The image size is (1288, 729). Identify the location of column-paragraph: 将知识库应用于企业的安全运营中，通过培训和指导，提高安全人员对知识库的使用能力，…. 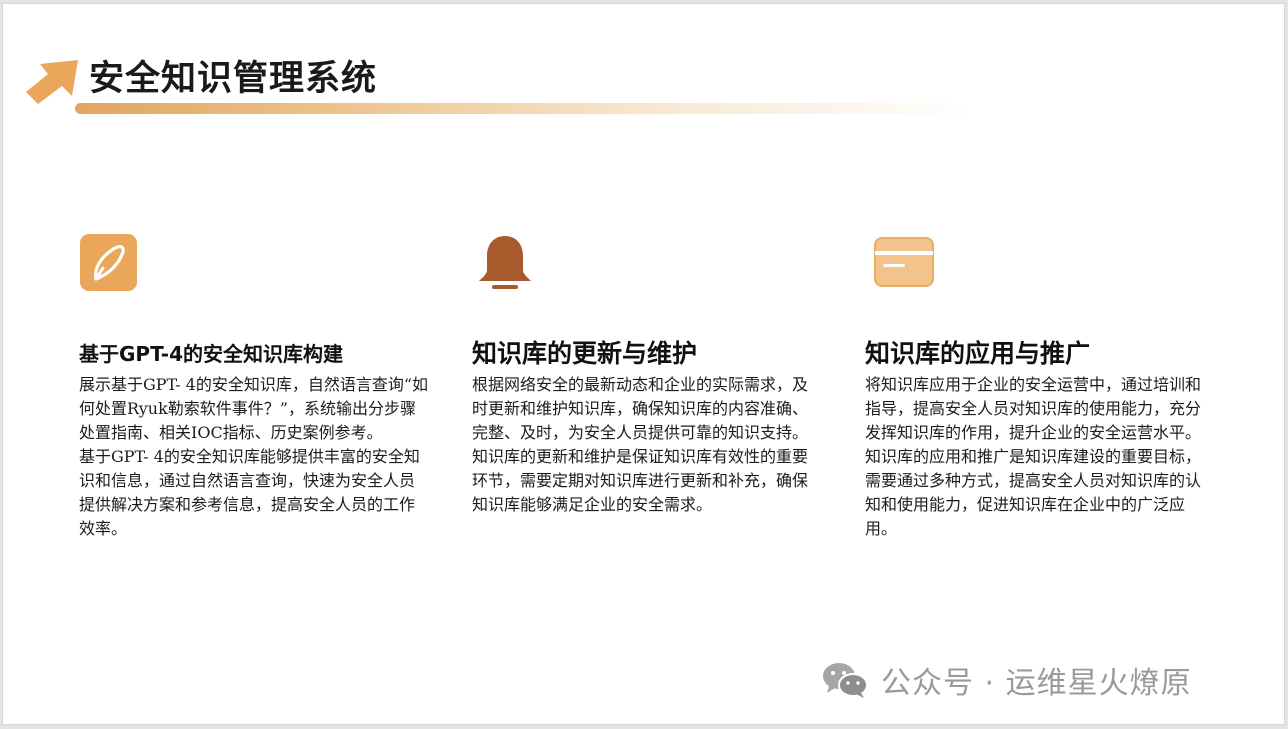
(1033, 408).